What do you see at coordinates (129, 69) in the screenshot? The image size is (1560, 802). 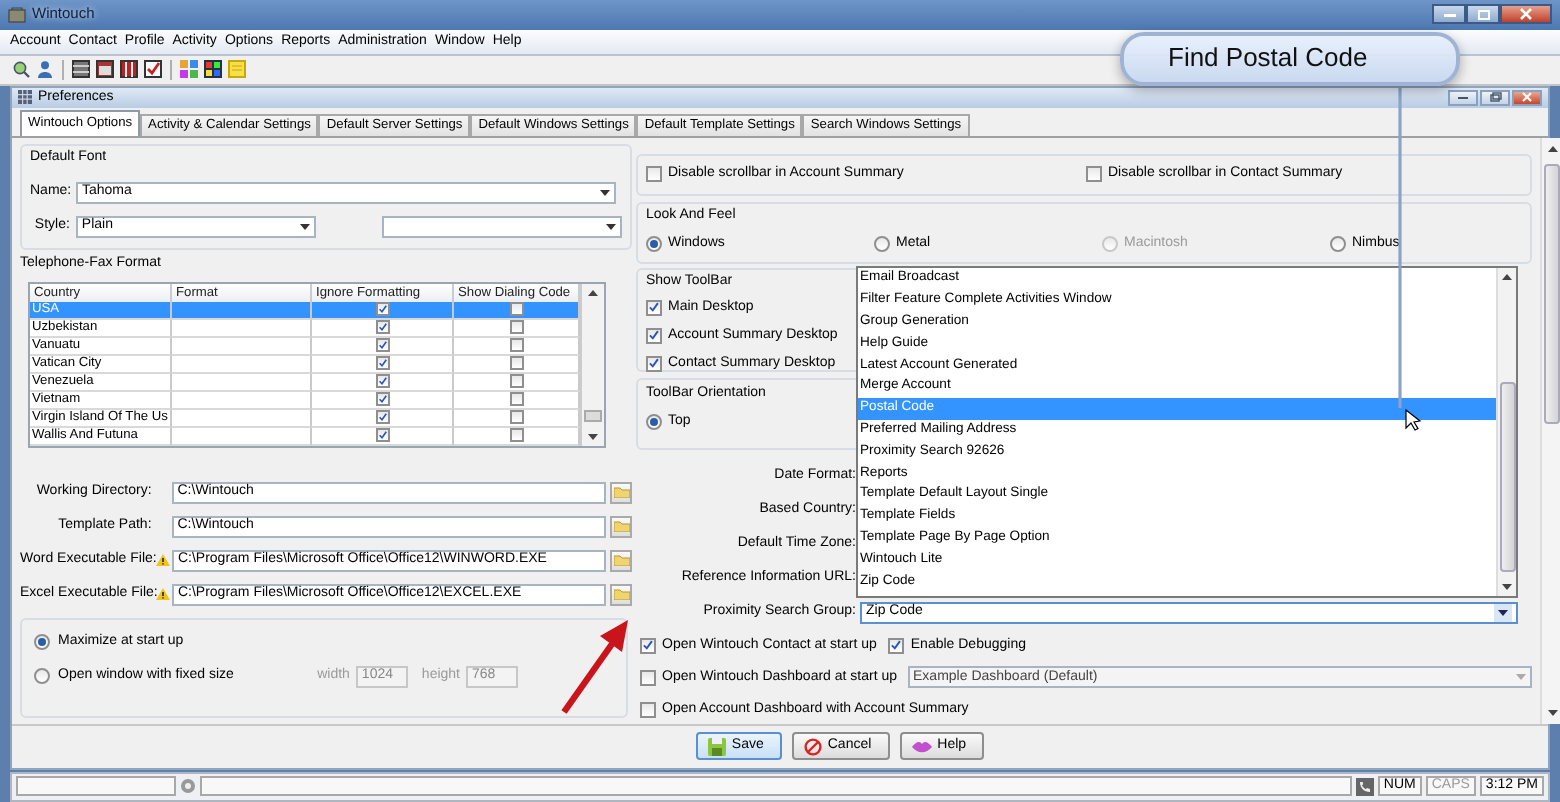 I see `bars-icon` at bounding box center [129, 69].